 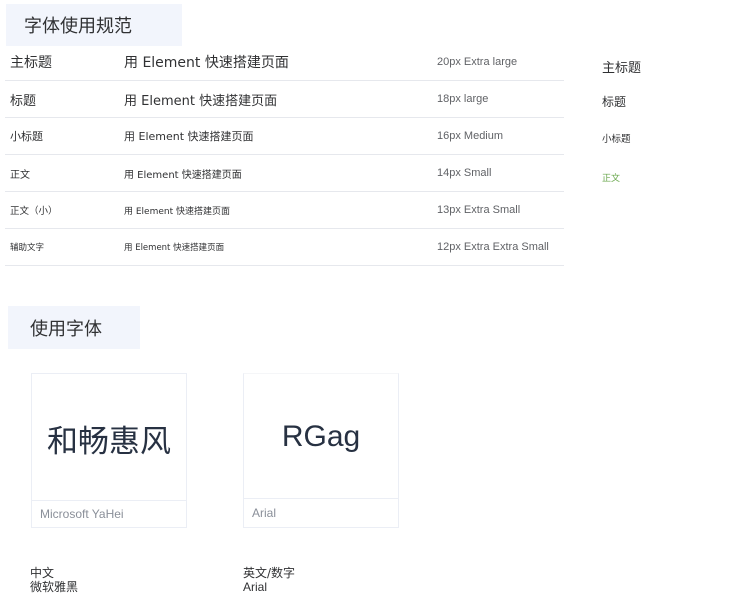 I want to click on usage-font: Arial, so click(x=255, y=587).